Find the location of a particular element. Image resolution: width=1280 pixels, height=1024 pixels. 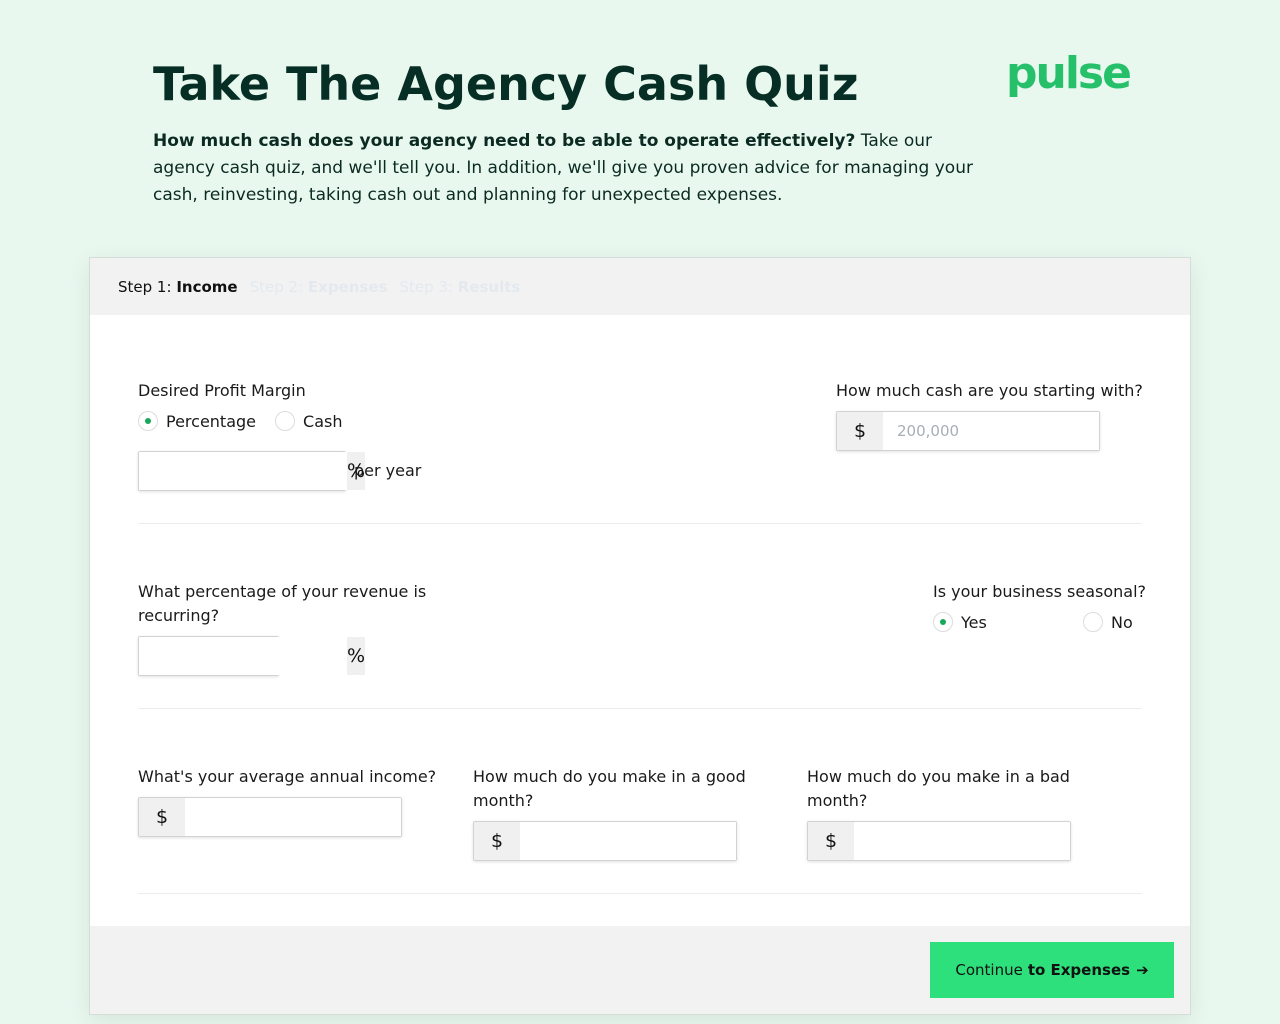

profit-margin-input-group: % is located at coordinates (252, 471).